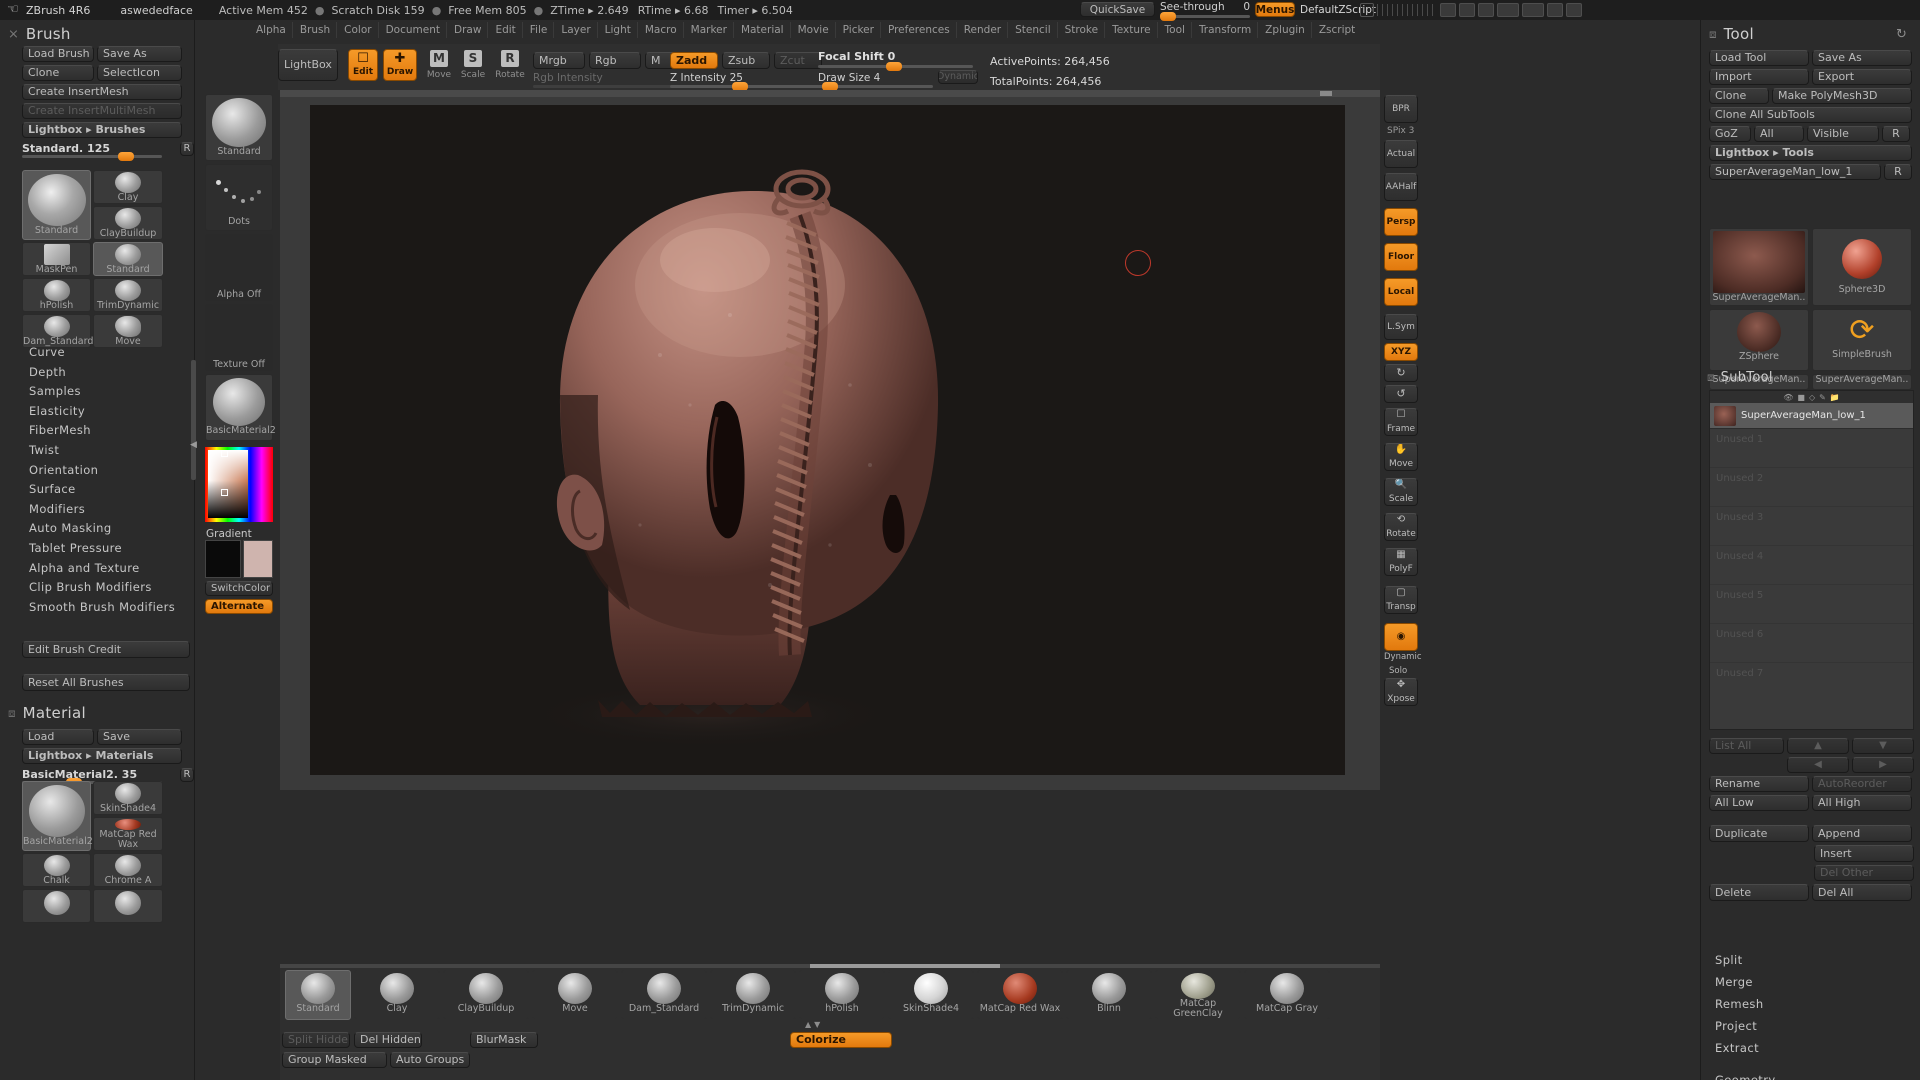  What do you see at coordinates (316, 1040) in the screenshot?
I see `split-hidden-button: Split Hidden` at bounding box center [316, 1040].